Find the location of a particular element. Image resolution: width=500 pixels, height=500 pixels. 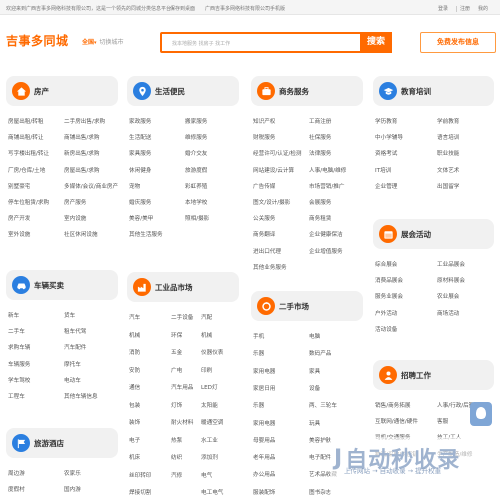

category-link: 手机 is located at coordinates (258, 336).